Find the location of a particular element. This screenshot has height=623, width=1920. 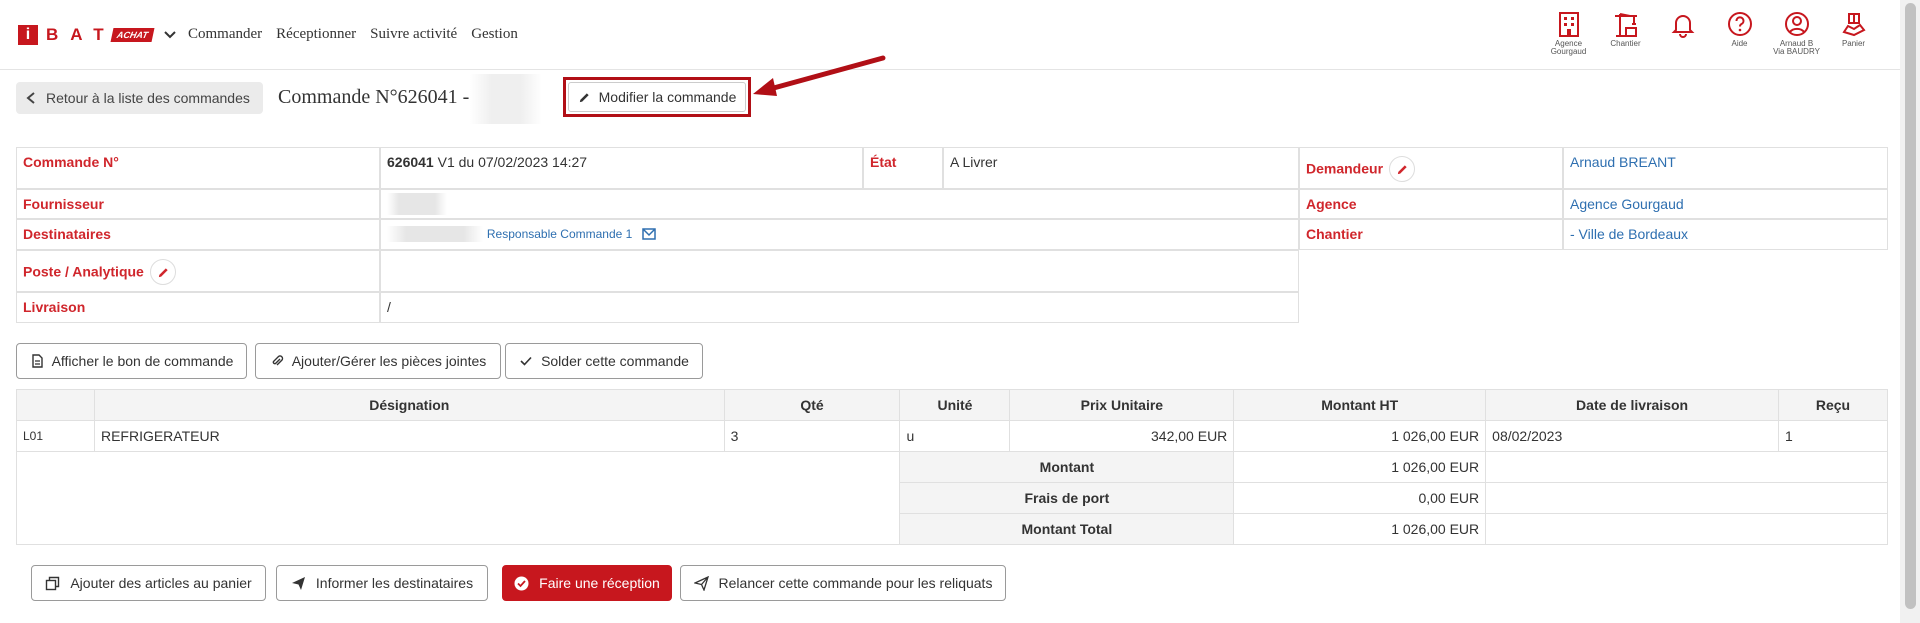

show-purchase-order-label: Afficher le bon de commande is located at coordinates (142, 361).